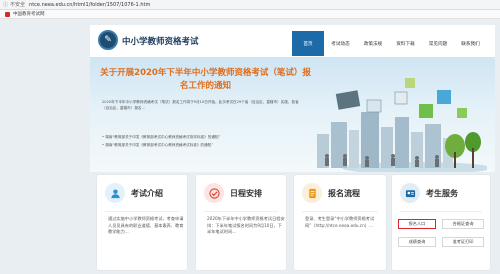 The width and height of the screenshot is (500, 274). What do you see at coordinates (108, 40) in the screenshot?
I see `site-logo-icon: ✎` at bounding box center [108, 40].